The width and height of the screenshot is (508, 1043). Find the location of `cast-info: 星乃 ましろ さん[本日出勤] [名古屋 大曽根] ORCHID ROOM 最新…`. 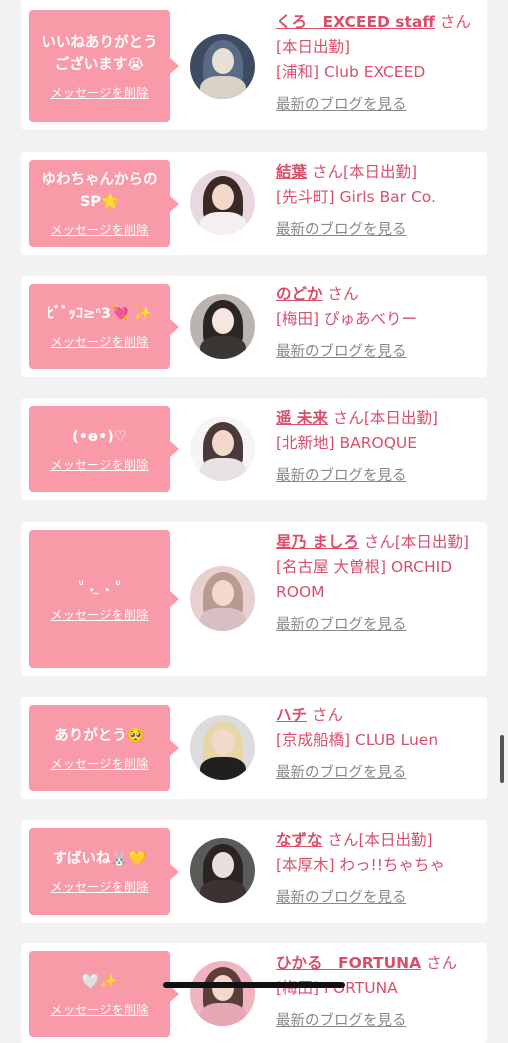

cast-info: 星乃 ましろ さん[本日出勤] [名古屋 大曽根] ORCHID ROOM 最新… is located at coordinates (376, 584).